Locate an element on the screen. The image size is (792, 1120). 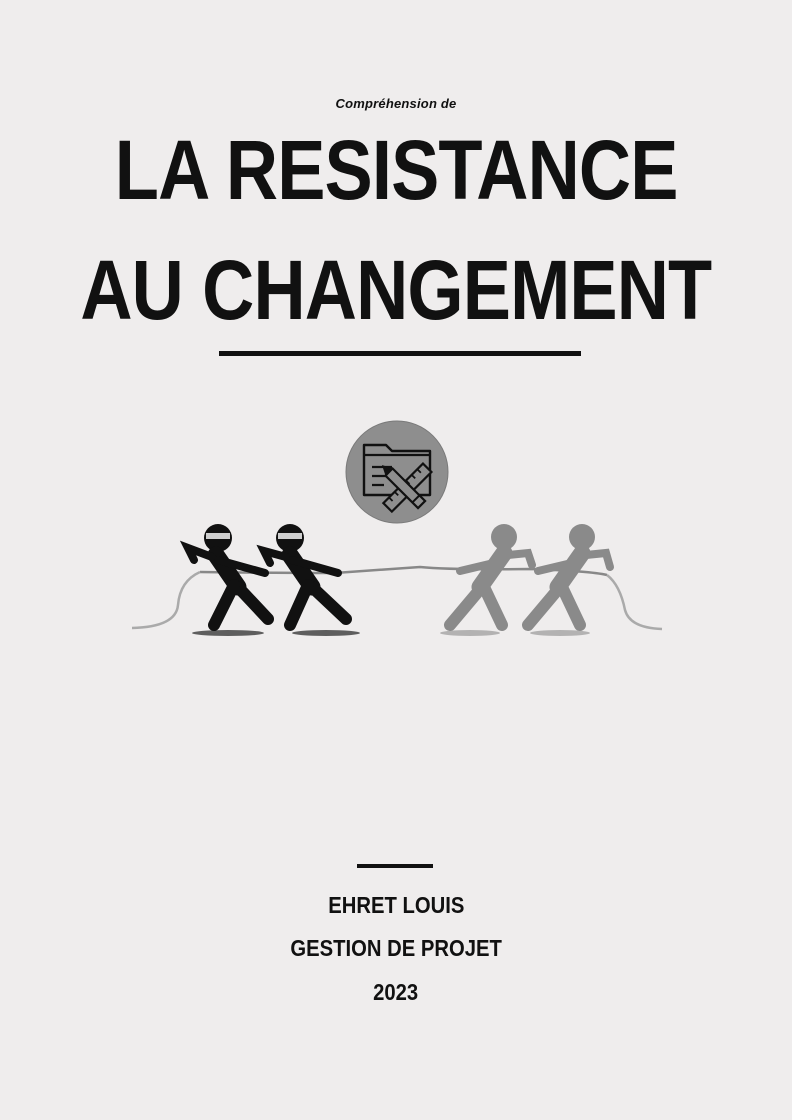
course-name: GESTION DE PROJET is located at coordinates (396, 948).